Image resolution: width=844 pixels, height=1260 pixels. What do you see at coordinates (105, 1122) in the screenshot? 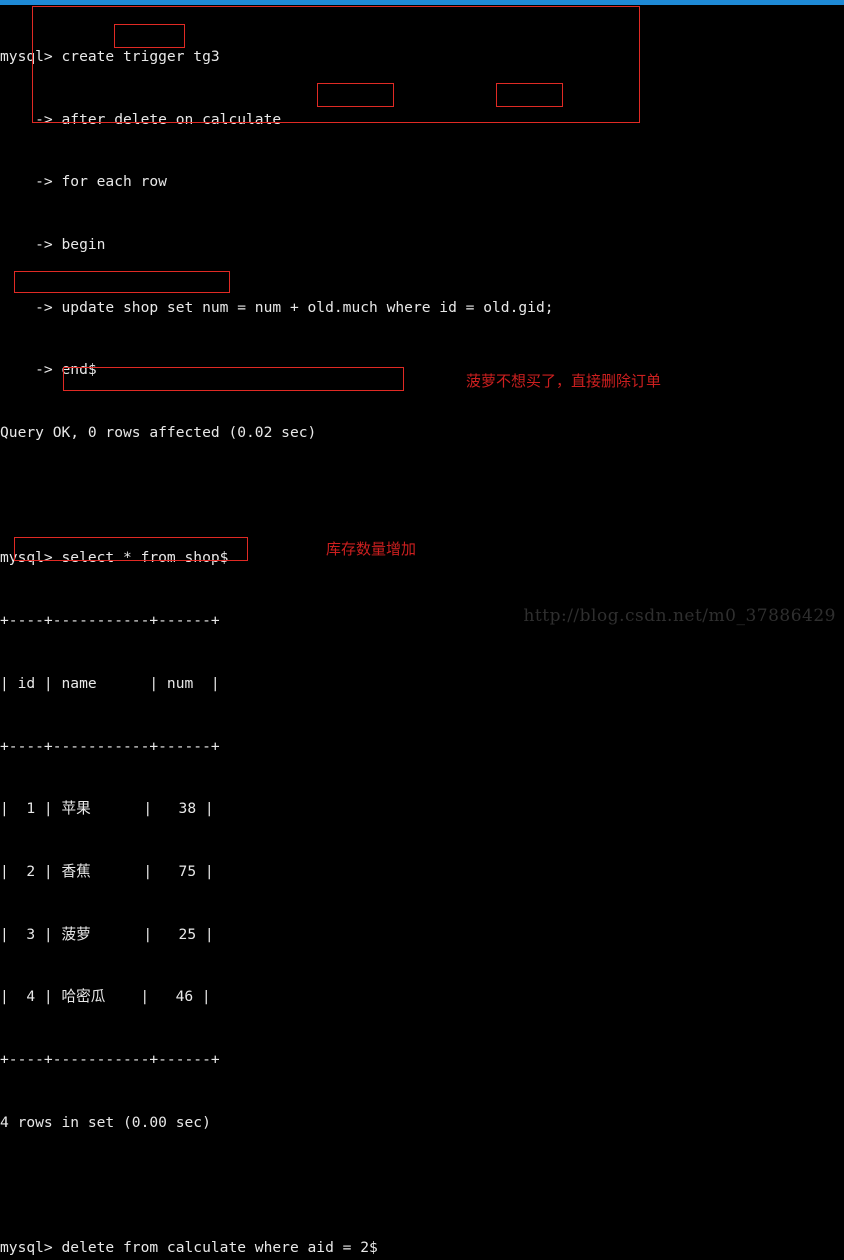
I see `table-footer: 4 rows in set (0.00 sec)` at bounding box center [105, 1122].